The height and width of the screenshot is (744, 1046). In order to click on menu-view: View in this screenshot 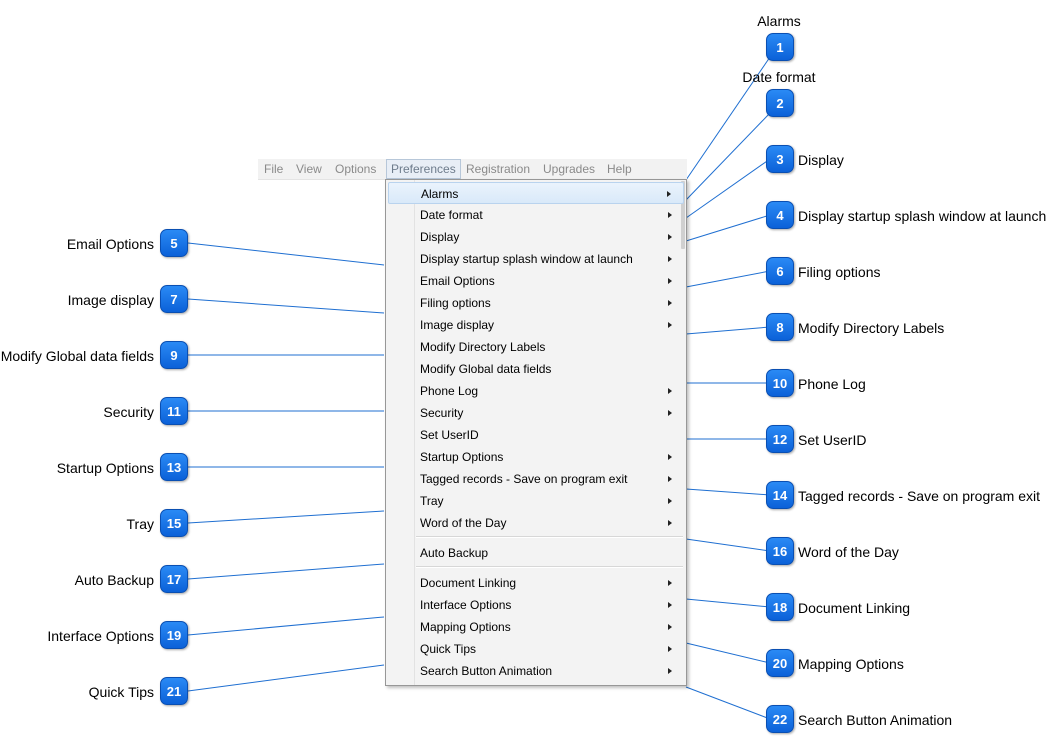, I will do `click(309, 169)`.